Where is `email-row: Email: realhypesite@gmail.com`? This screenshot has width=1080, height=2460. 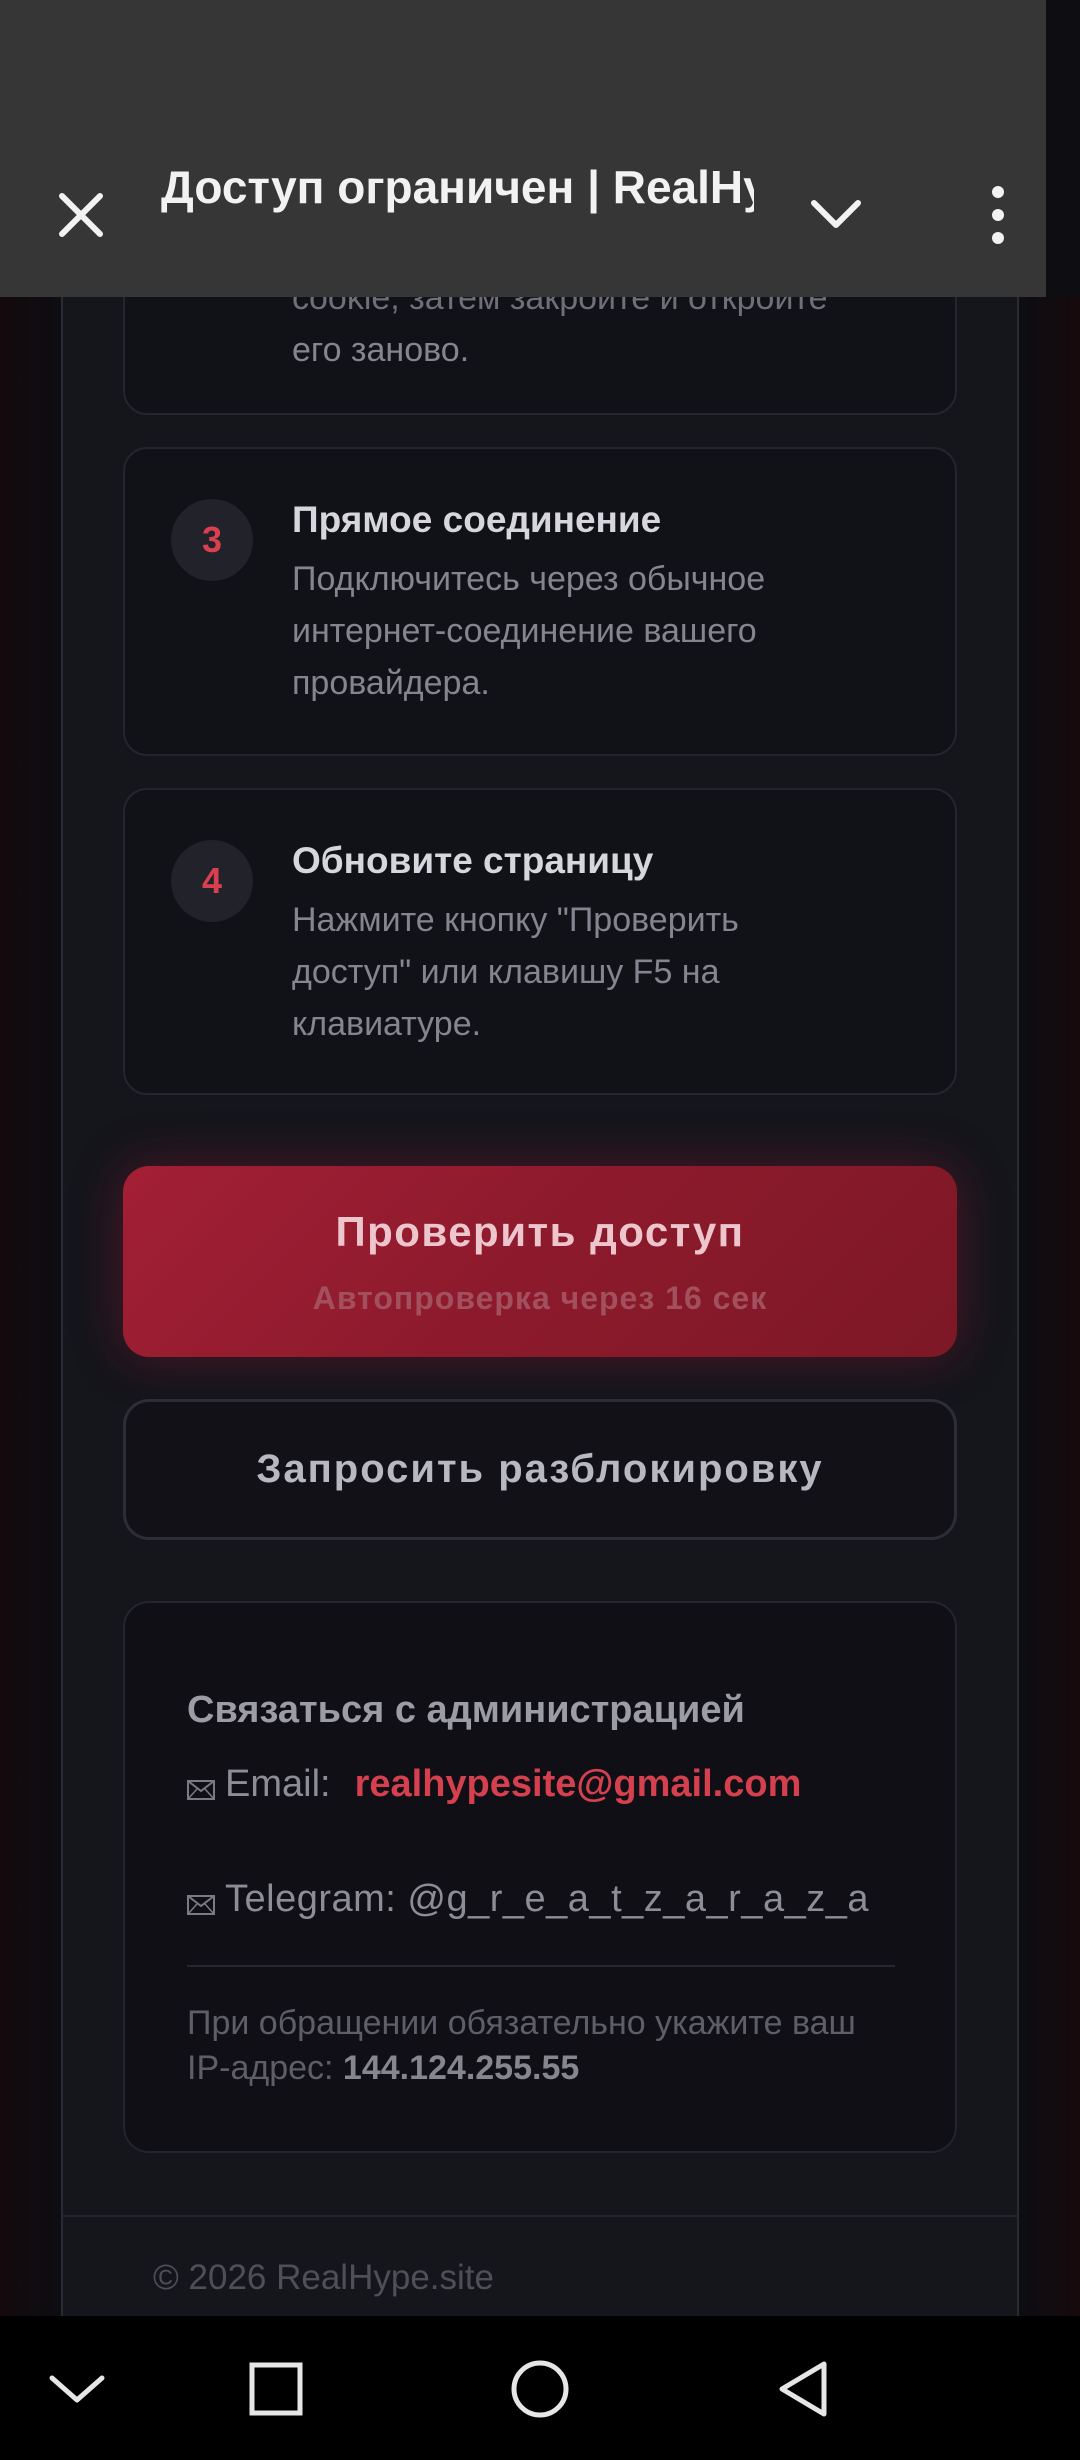
email-row: Email: realhypesite@gmail.com is located at coordinates (494, 1784).